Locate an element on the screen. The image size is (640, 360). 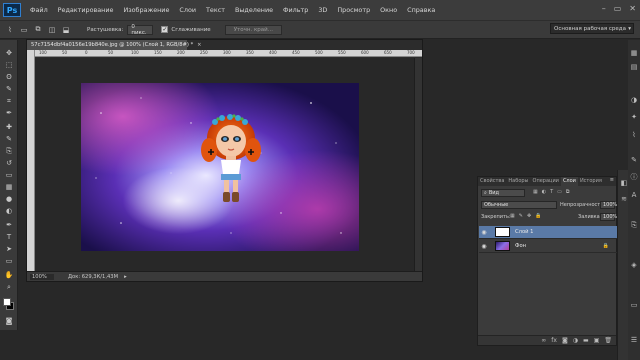
blur-icon: ● is located at coordinates (9, 199).